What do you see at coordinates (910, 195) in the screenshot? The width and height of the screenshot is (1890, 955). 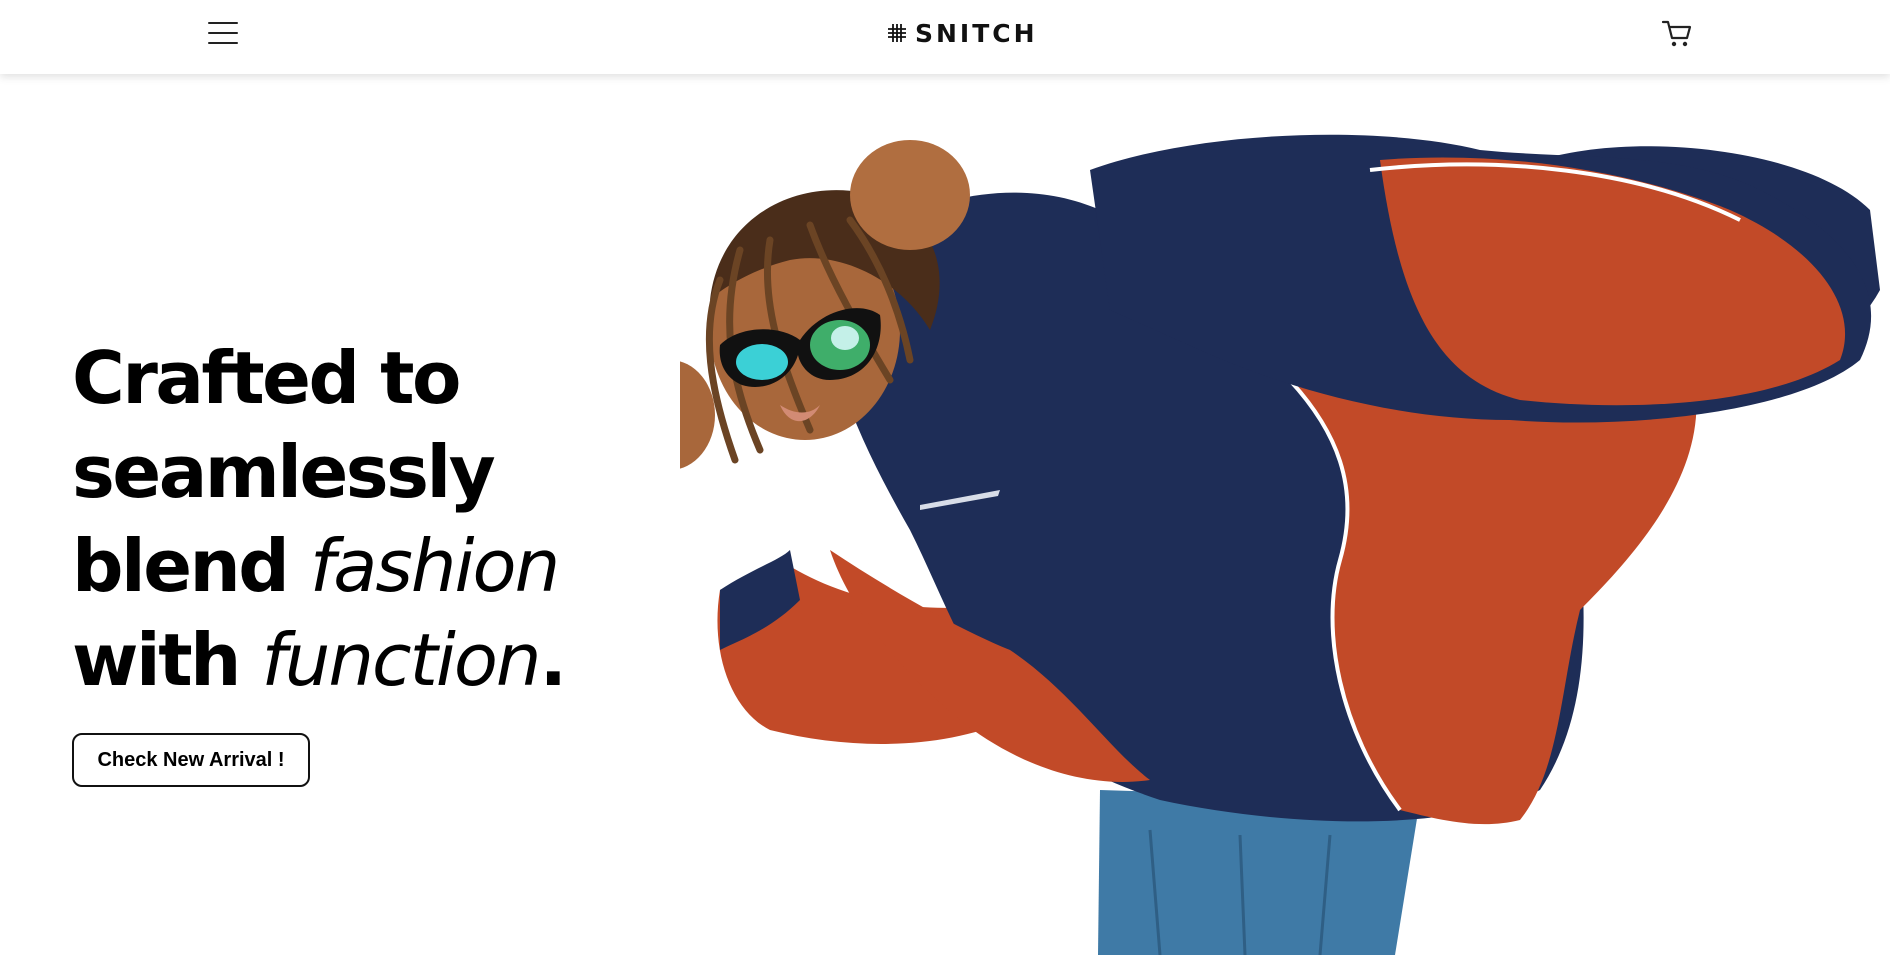 I see `right-hand` at bounding box center [910, 195].